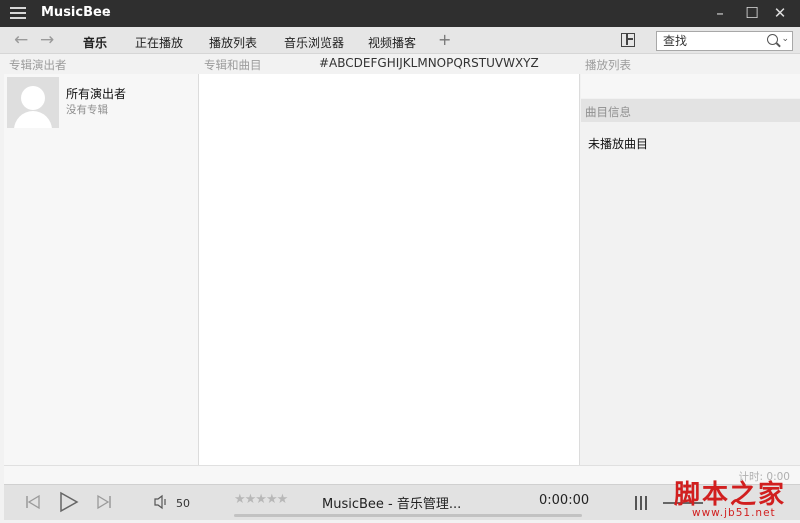  Describe the element at coordinates (772, 39) in the screenshot. I see `search-icon` at that location.